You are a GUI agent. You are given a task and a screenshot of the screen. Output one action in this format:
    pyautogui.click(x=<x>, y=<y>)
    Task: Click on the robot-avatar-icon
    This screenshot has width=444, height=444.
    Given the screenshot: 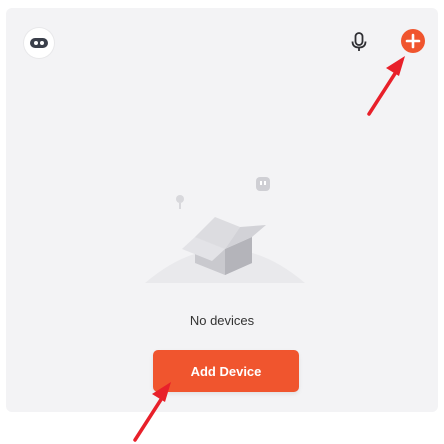 What is the action you would take?
    pyautogui.click(x=39, y=43)
    